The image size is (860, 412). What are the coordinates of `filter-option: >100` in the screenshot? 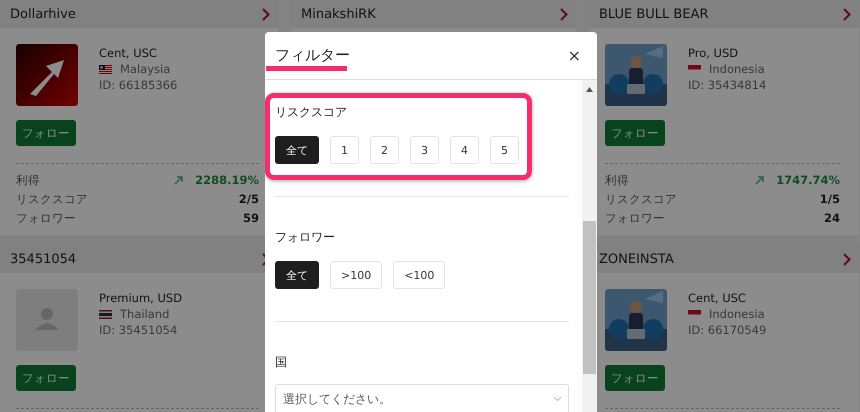 It's located at (356, 275).